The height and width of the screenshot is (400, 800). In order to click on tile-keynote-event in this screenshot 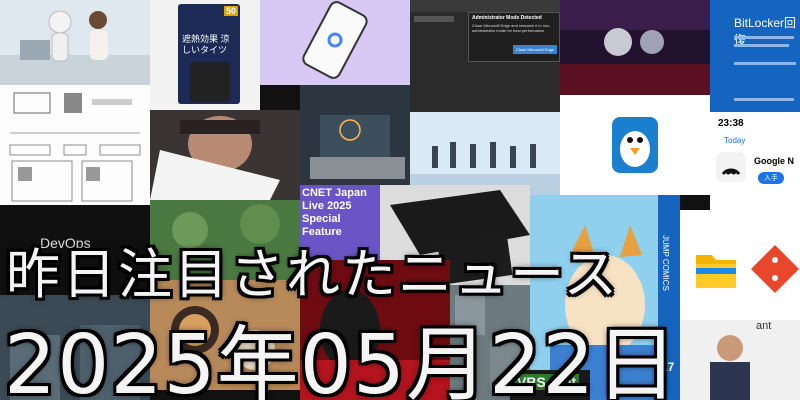, I will do `click(635, 47)`.